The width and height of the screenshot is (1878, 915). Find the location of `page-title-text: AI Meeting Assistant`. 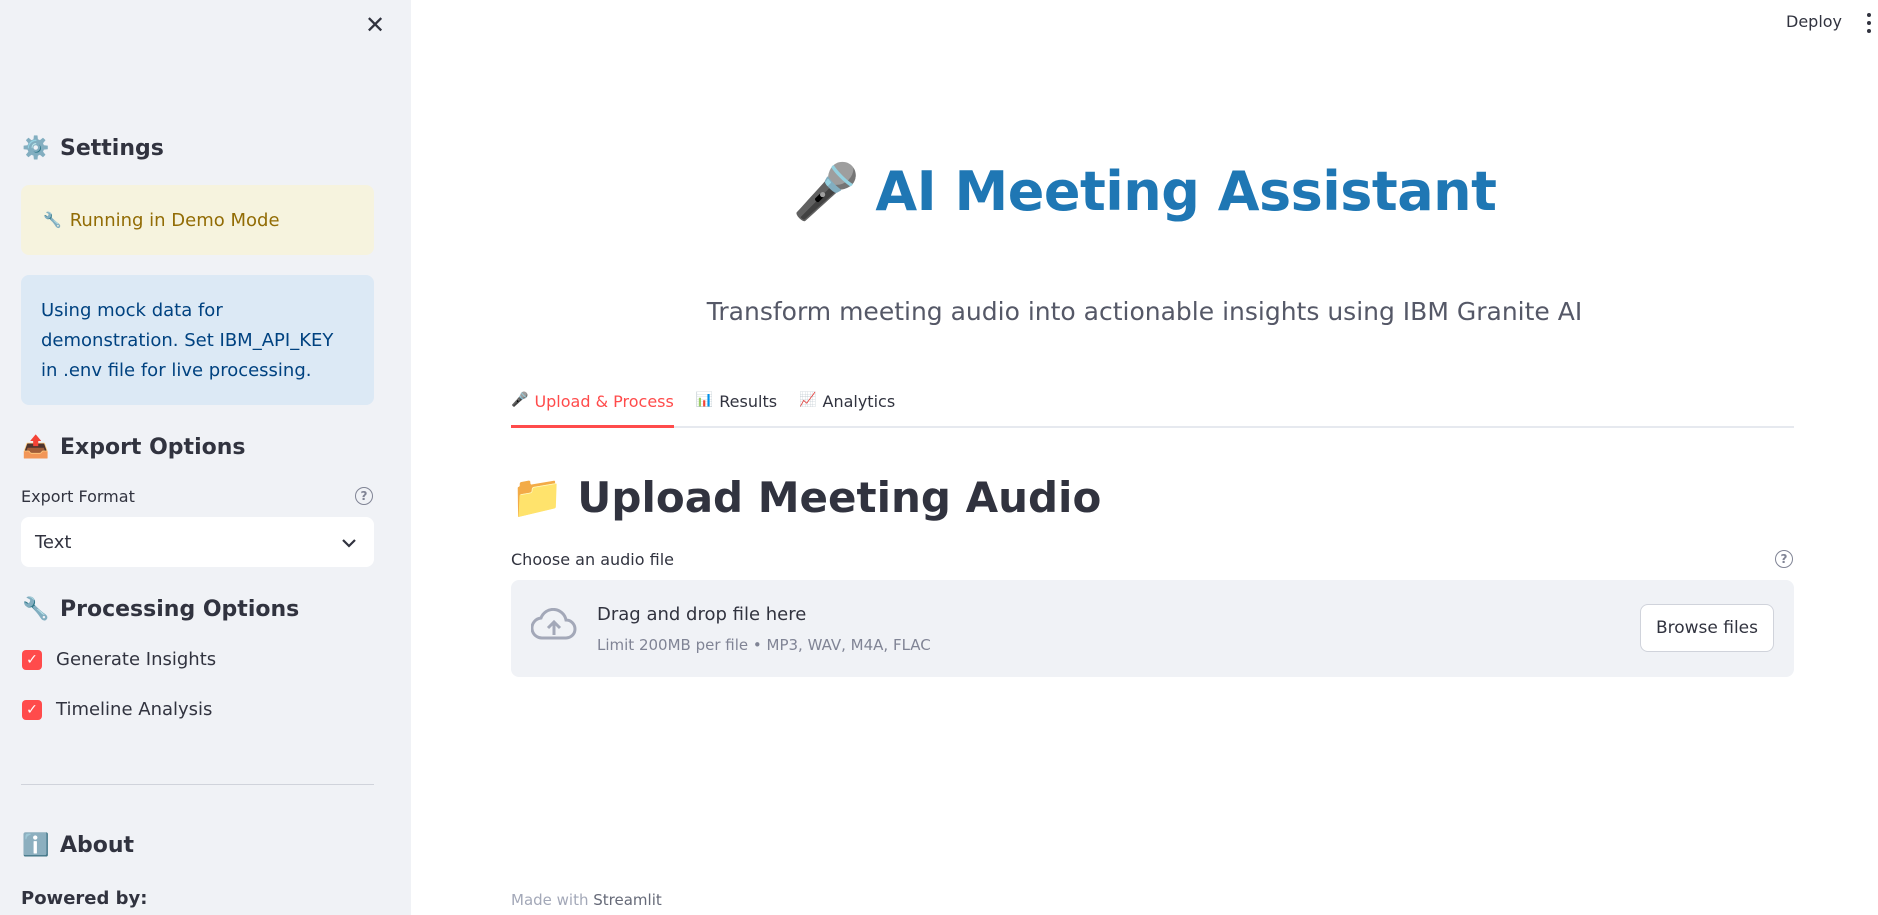

page-title-text: AI Meeting Assistant is located at coordinates (1186, 191).